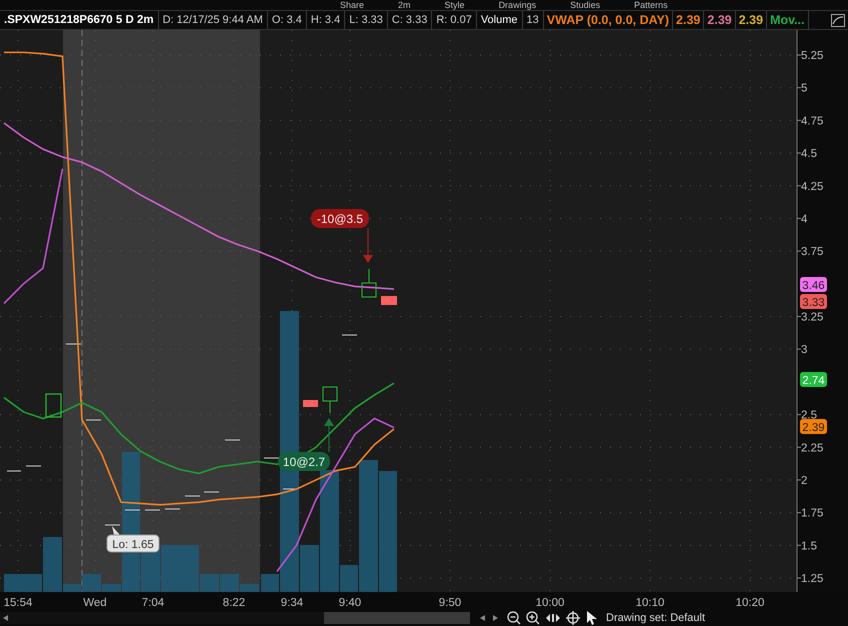 The height and width of the screenshot is (626, 848). What do you see at coordinates (533, 20) in the screenshot?
I see `volume-value: 13` at bounding box center [533, 20].